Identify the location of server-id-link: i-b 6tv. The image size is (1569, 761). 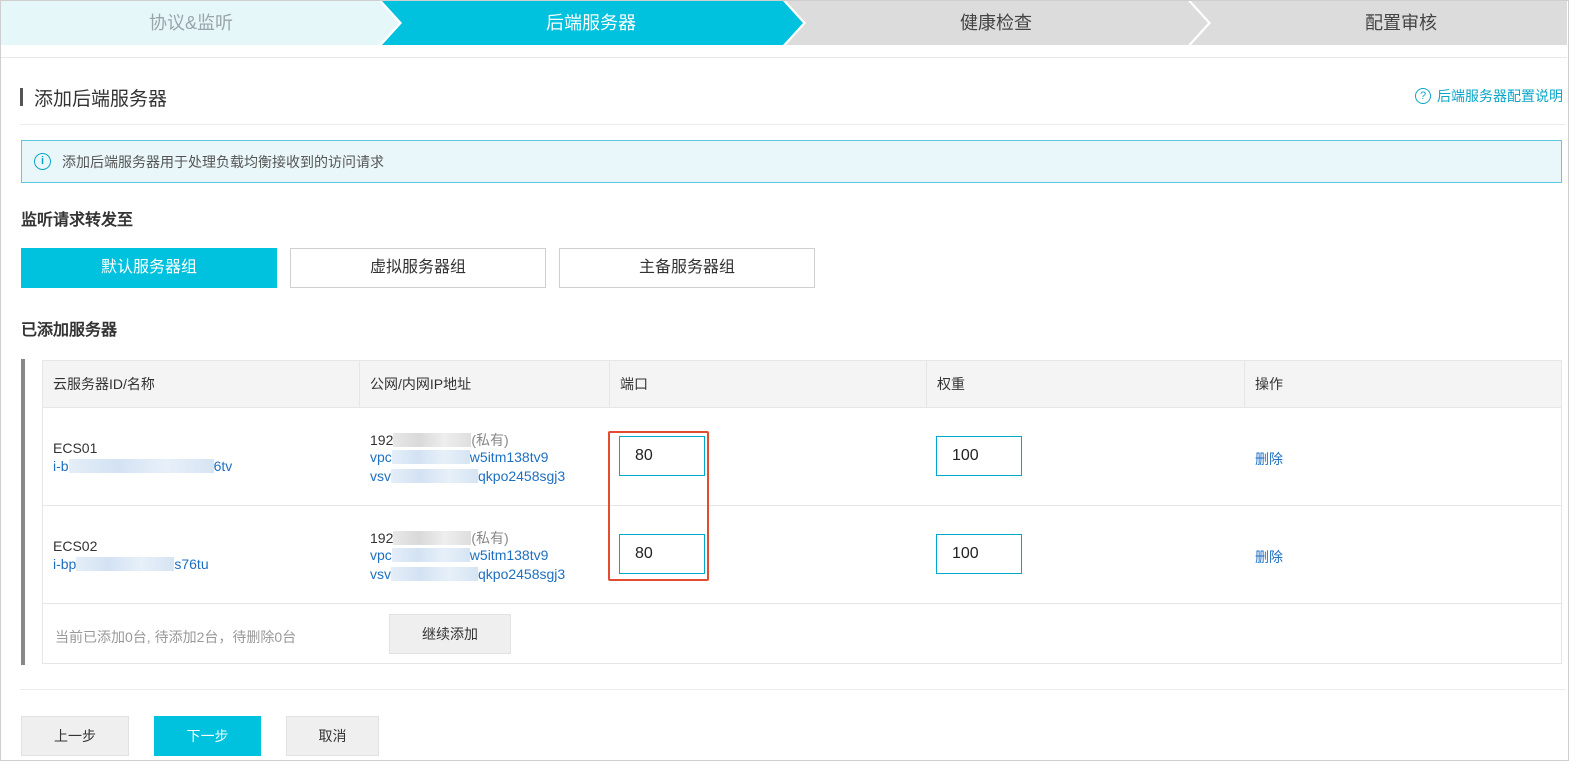
(142, 466).